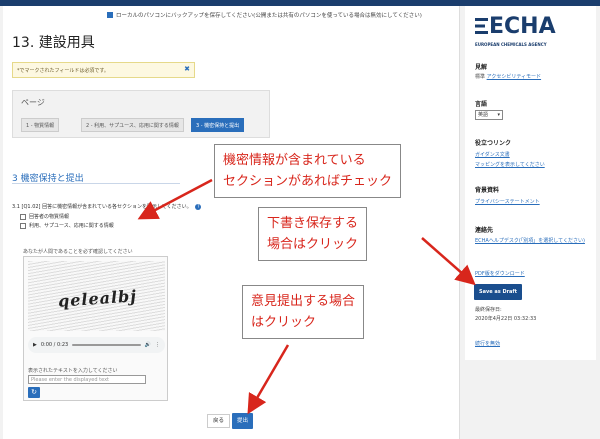 The image size is (600, 439). Describe the element at coordinates (284, 322) in the screenshot. I see `annotation-line: はクリック` at that location.